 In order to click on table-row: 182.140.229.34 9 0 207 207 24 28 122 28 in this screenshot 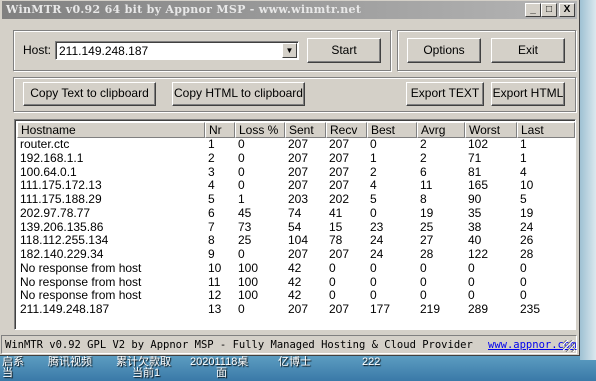, I will do `click(295, 254)`.